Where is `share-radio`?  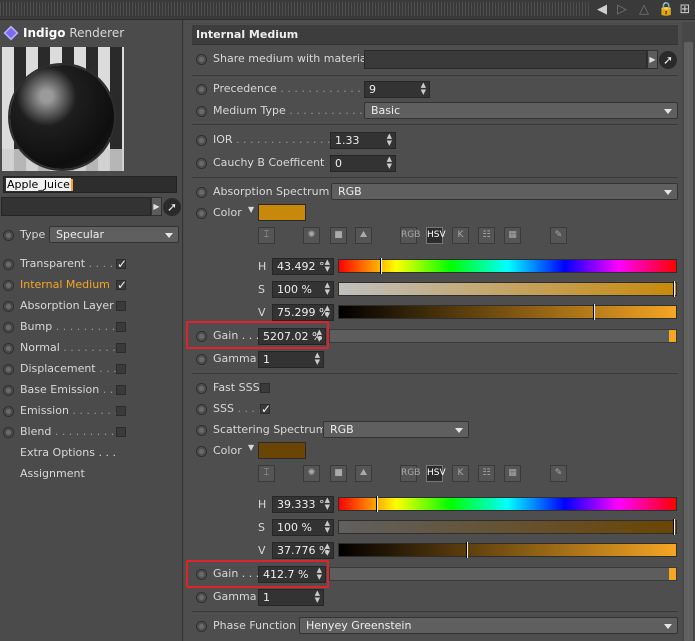 share-radio is located at coordinates (201, 59).